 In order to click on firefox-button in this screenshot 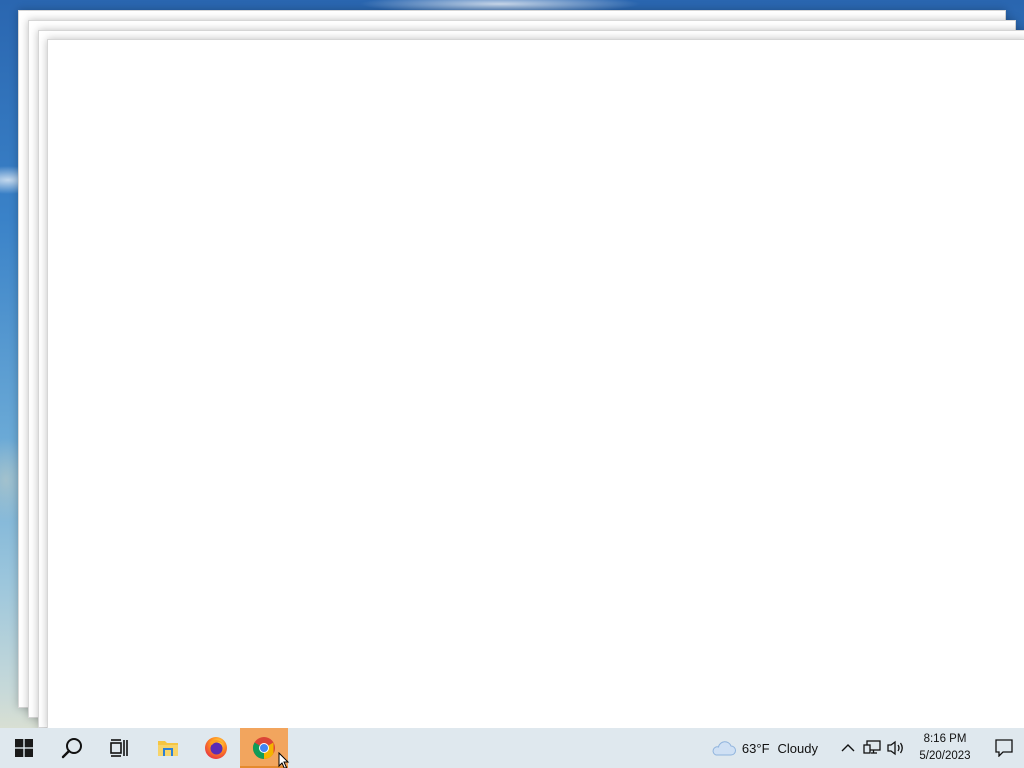, I will do `click(216, 748)`.